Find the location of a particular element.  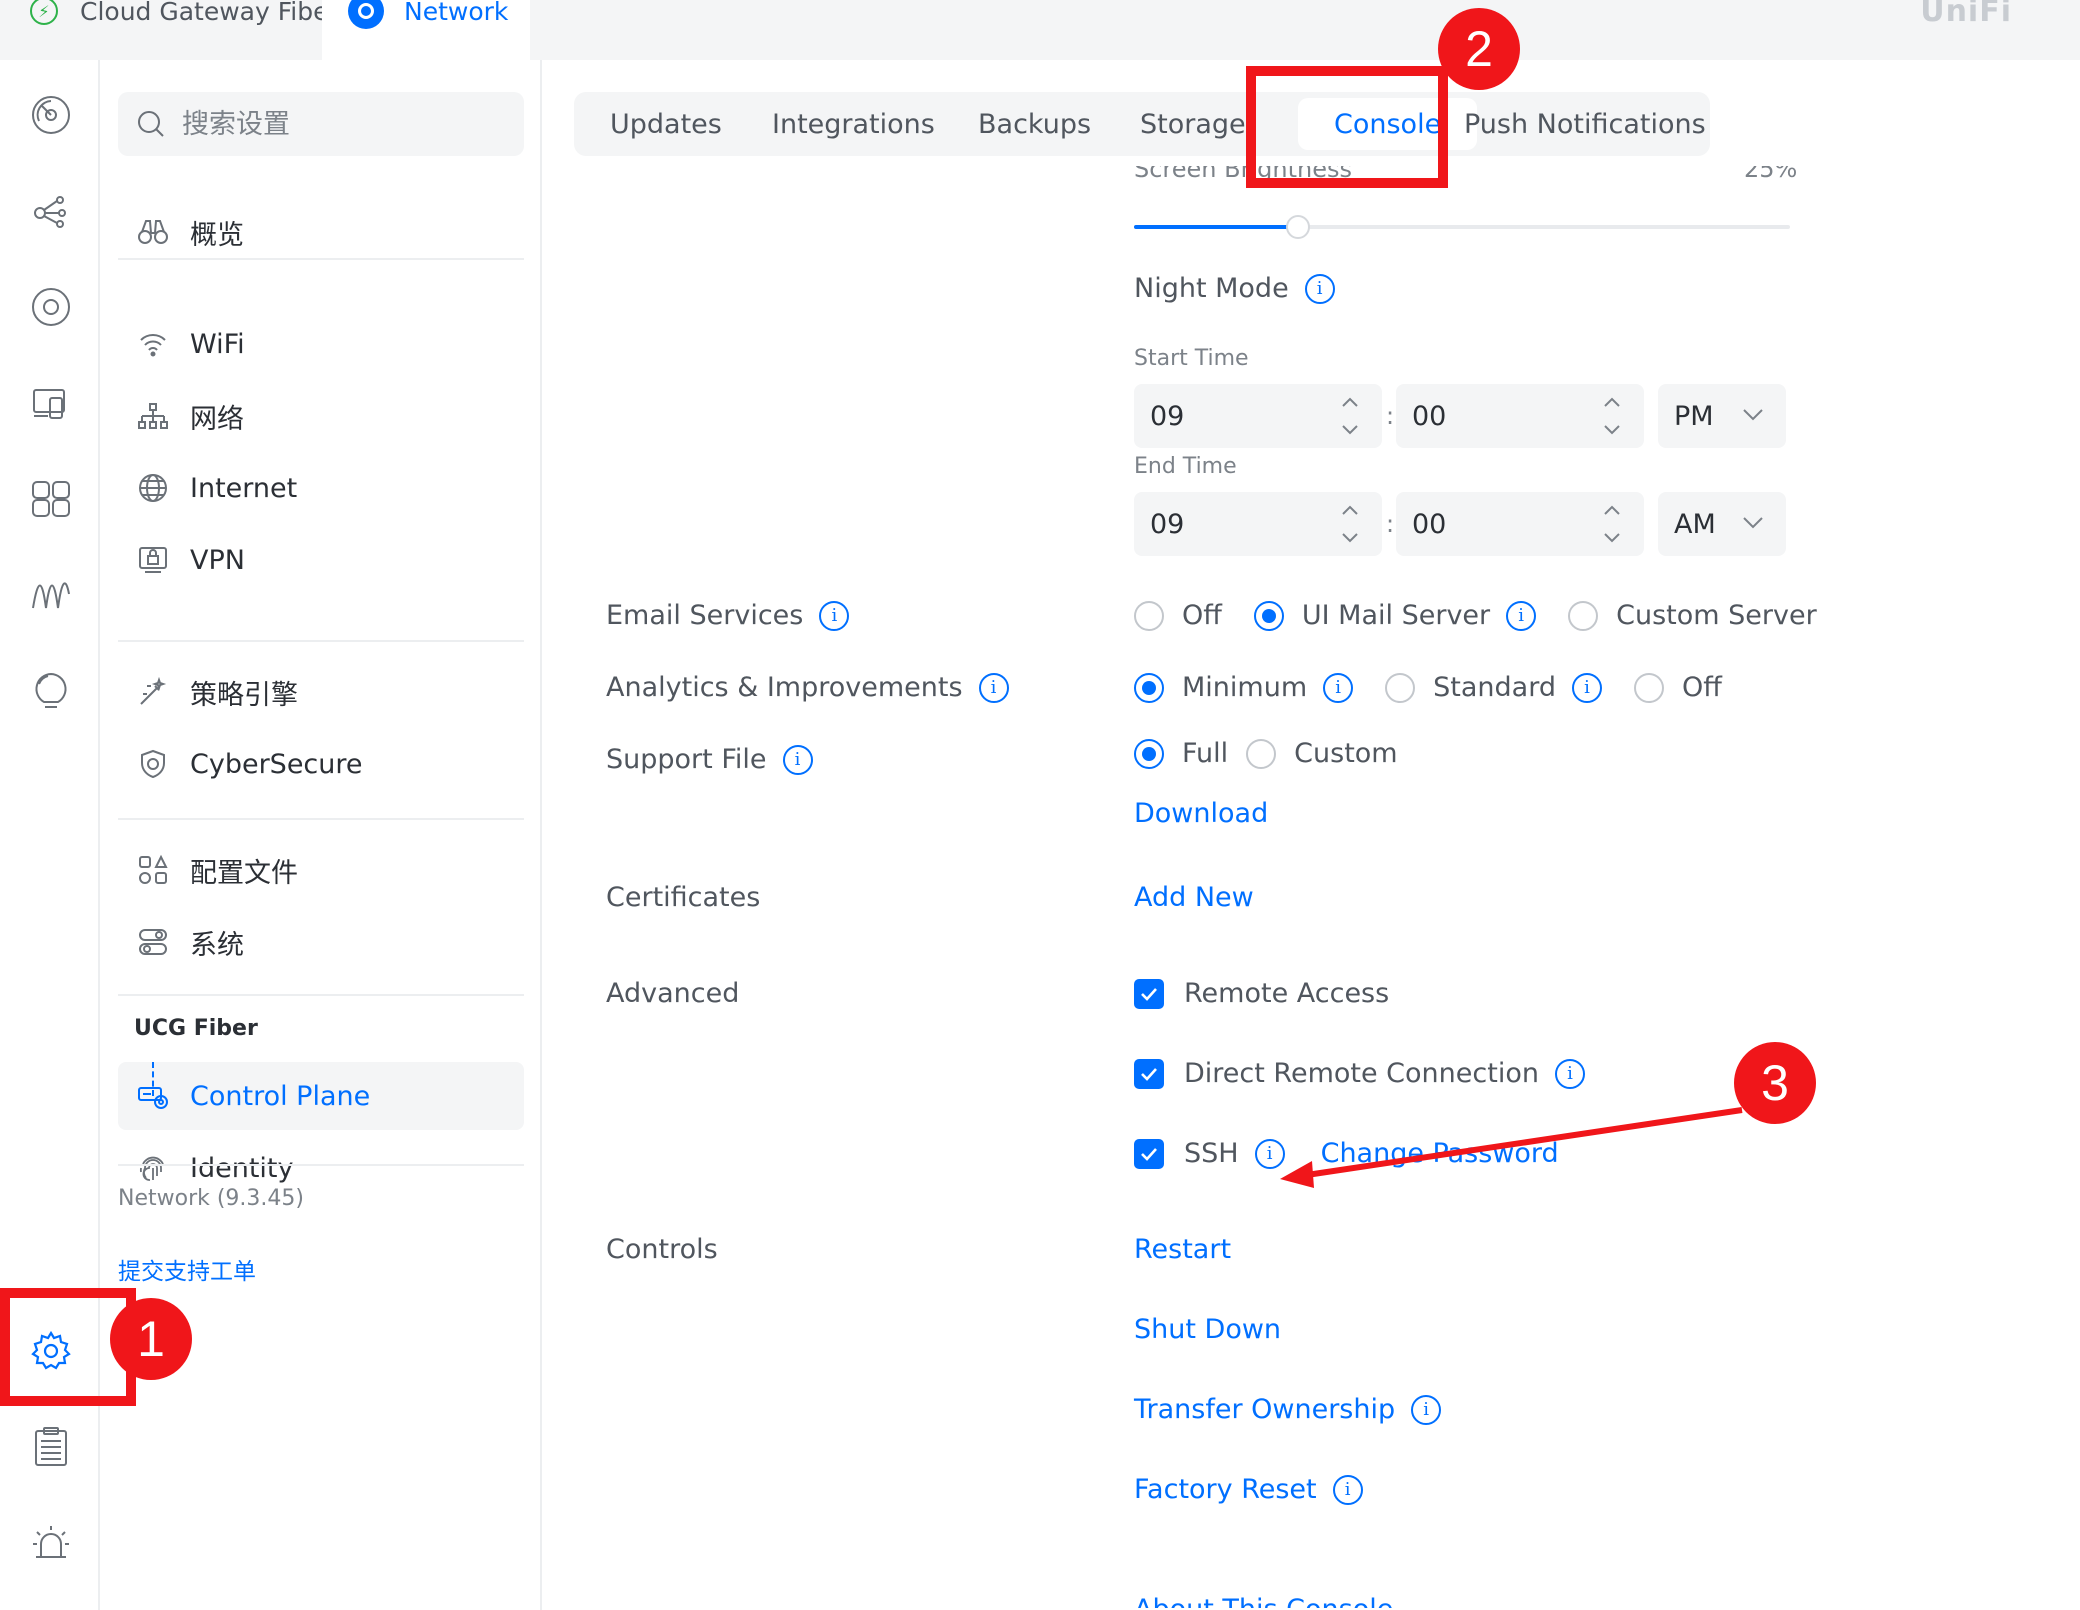

direct-remote-row: Direct Remote Connection i is located at coordinates (1359, 1073).